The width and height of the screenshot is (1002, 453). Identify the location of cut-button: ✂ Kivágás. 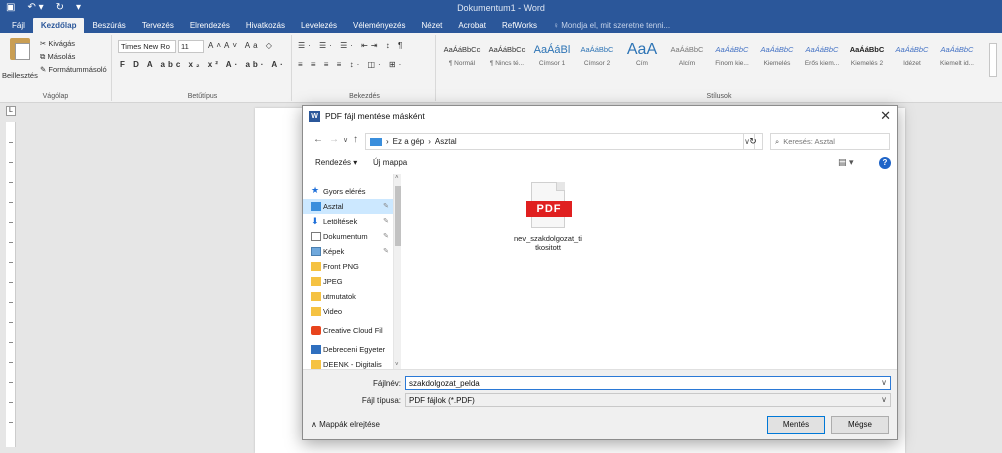
(57, 43).